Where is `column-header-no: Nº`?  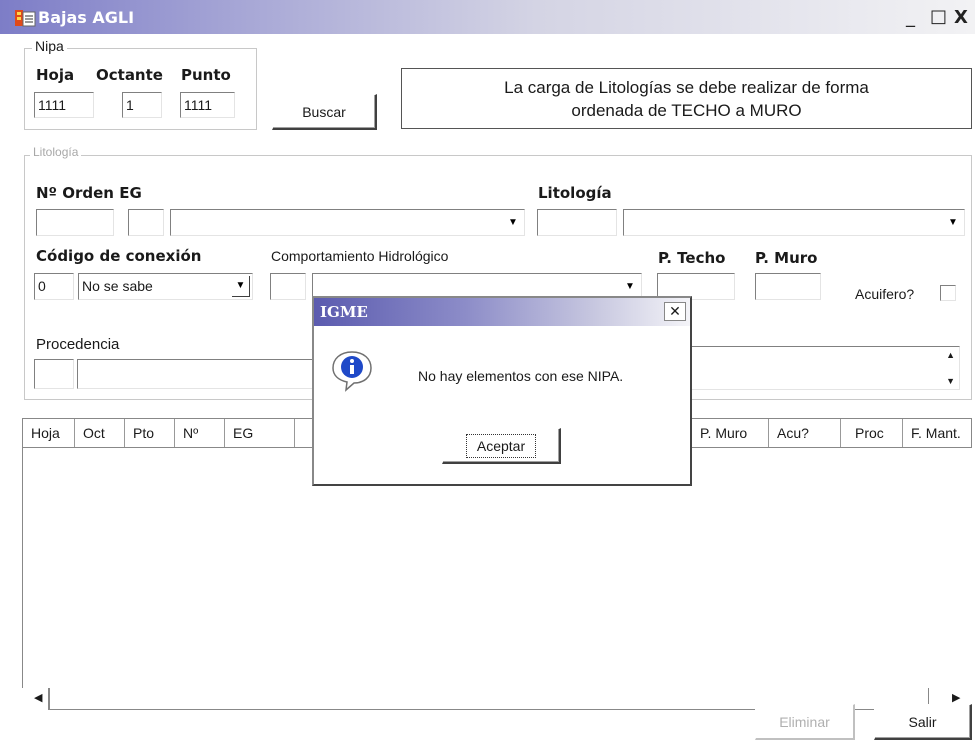
column-header-no: Nº is located at coordinates (200, 433).